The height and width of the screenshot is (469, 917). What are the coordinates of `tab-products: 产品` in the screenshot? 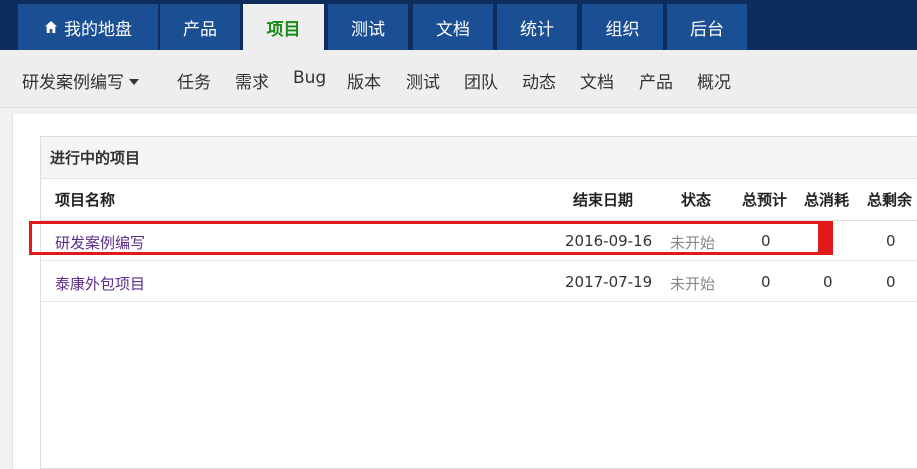 It's located at (200, 27).